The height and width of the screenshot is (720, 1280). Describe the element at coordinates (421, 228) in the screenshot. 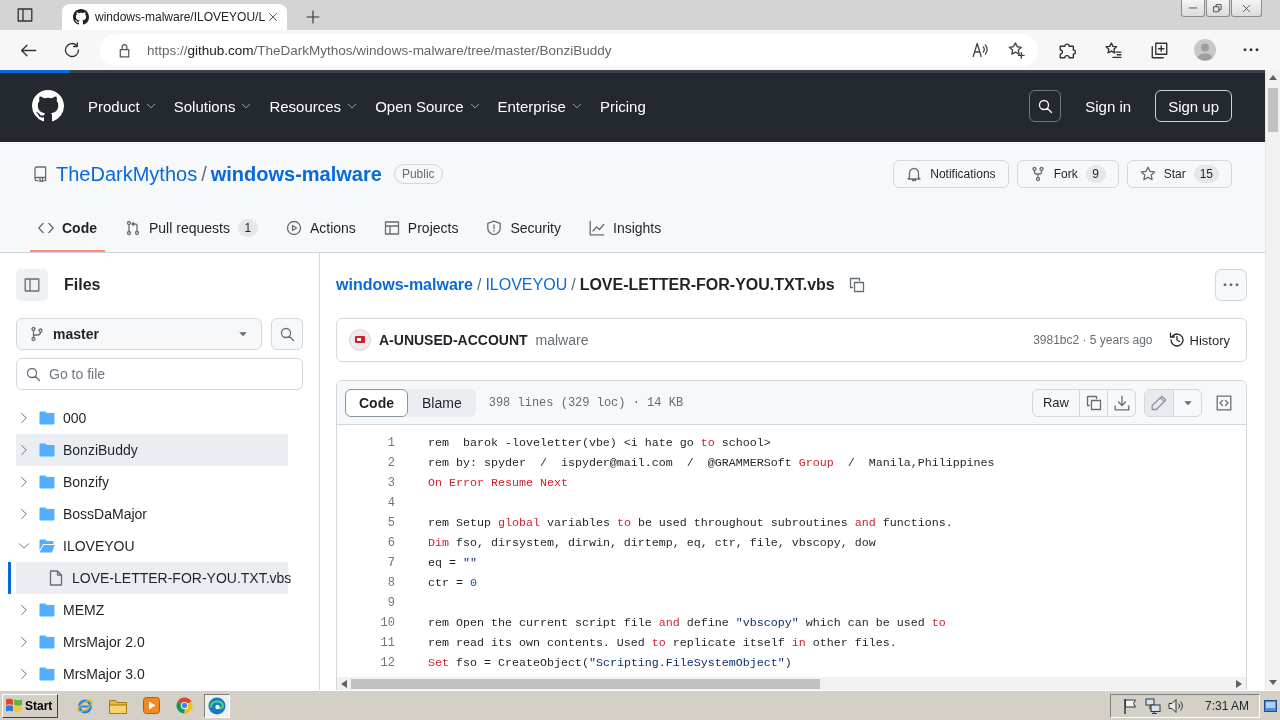

I see `repo-tab: Projects` at that location.